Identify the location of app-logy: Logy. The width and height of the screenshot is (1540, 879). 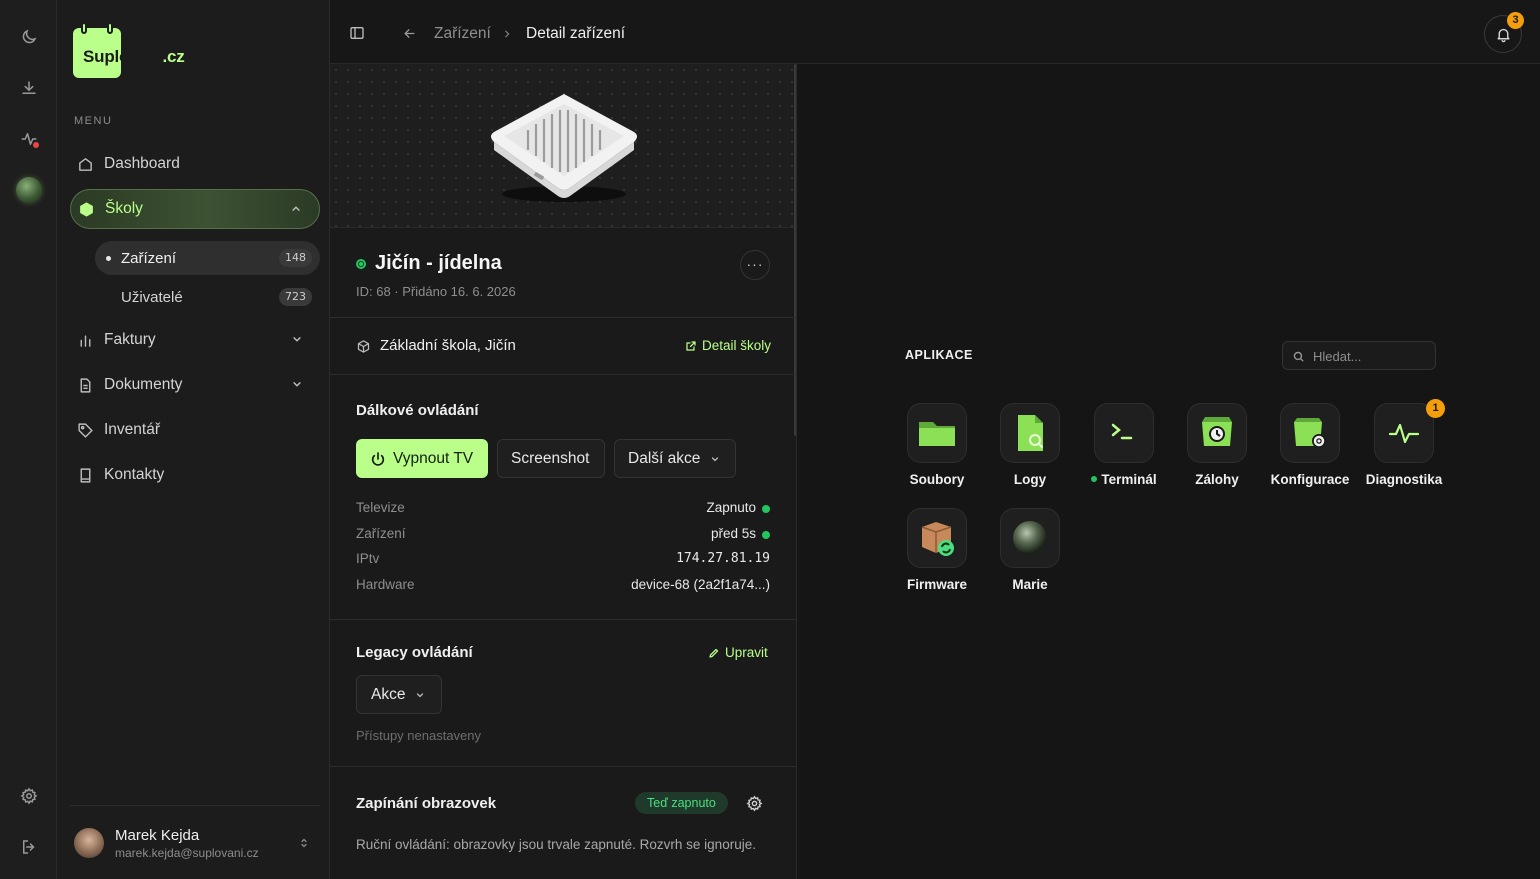
(1030, 451).